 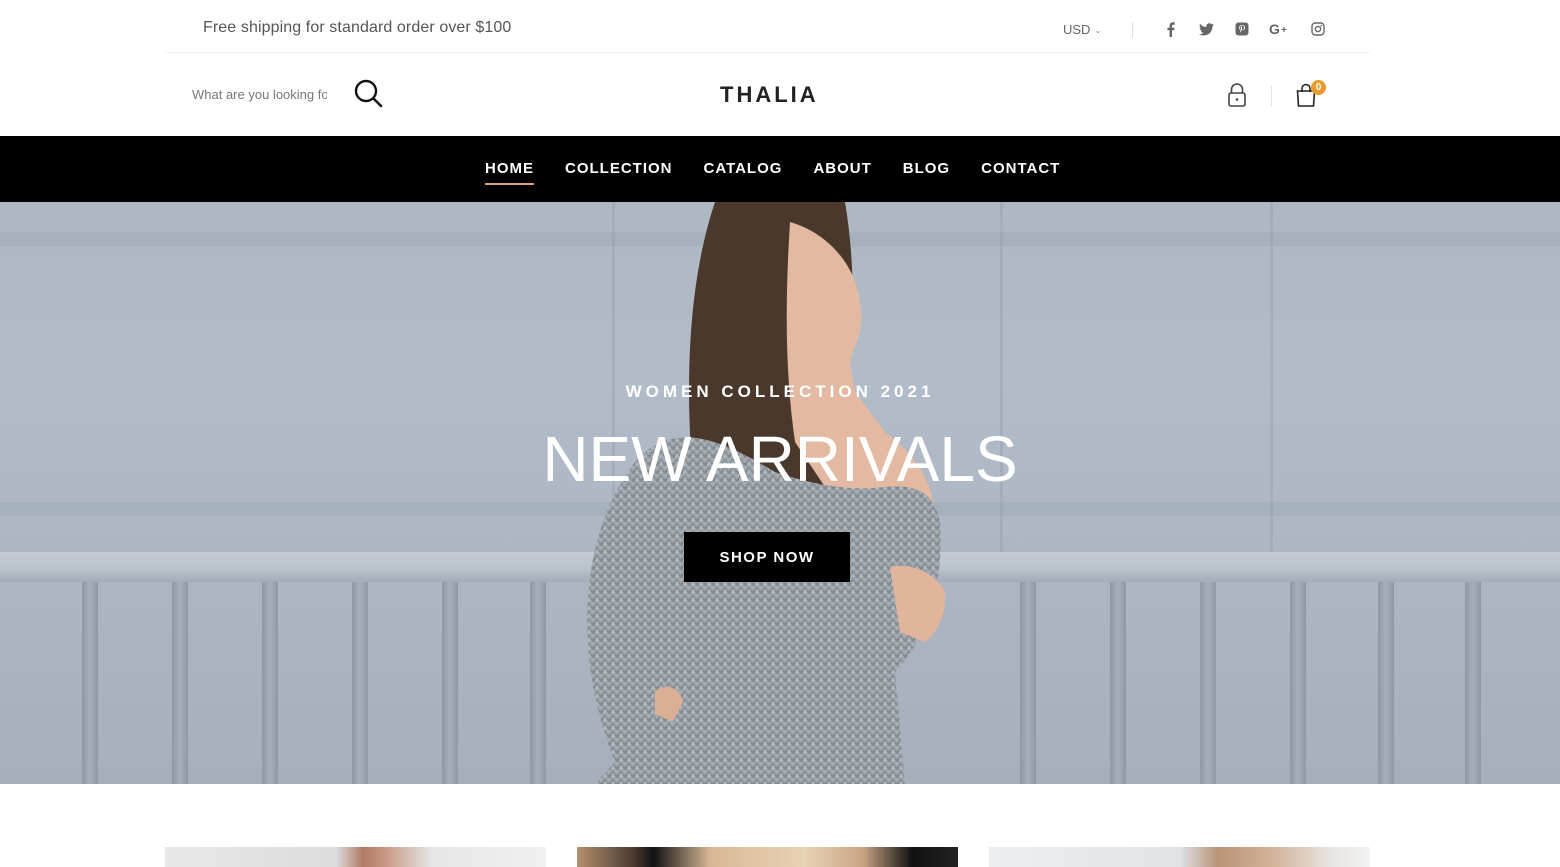 What do you see at coordinates (1098, 30) in the screenshot?
I see `chevron-down-icon: ⌄` at bounding box center [1098, 30].